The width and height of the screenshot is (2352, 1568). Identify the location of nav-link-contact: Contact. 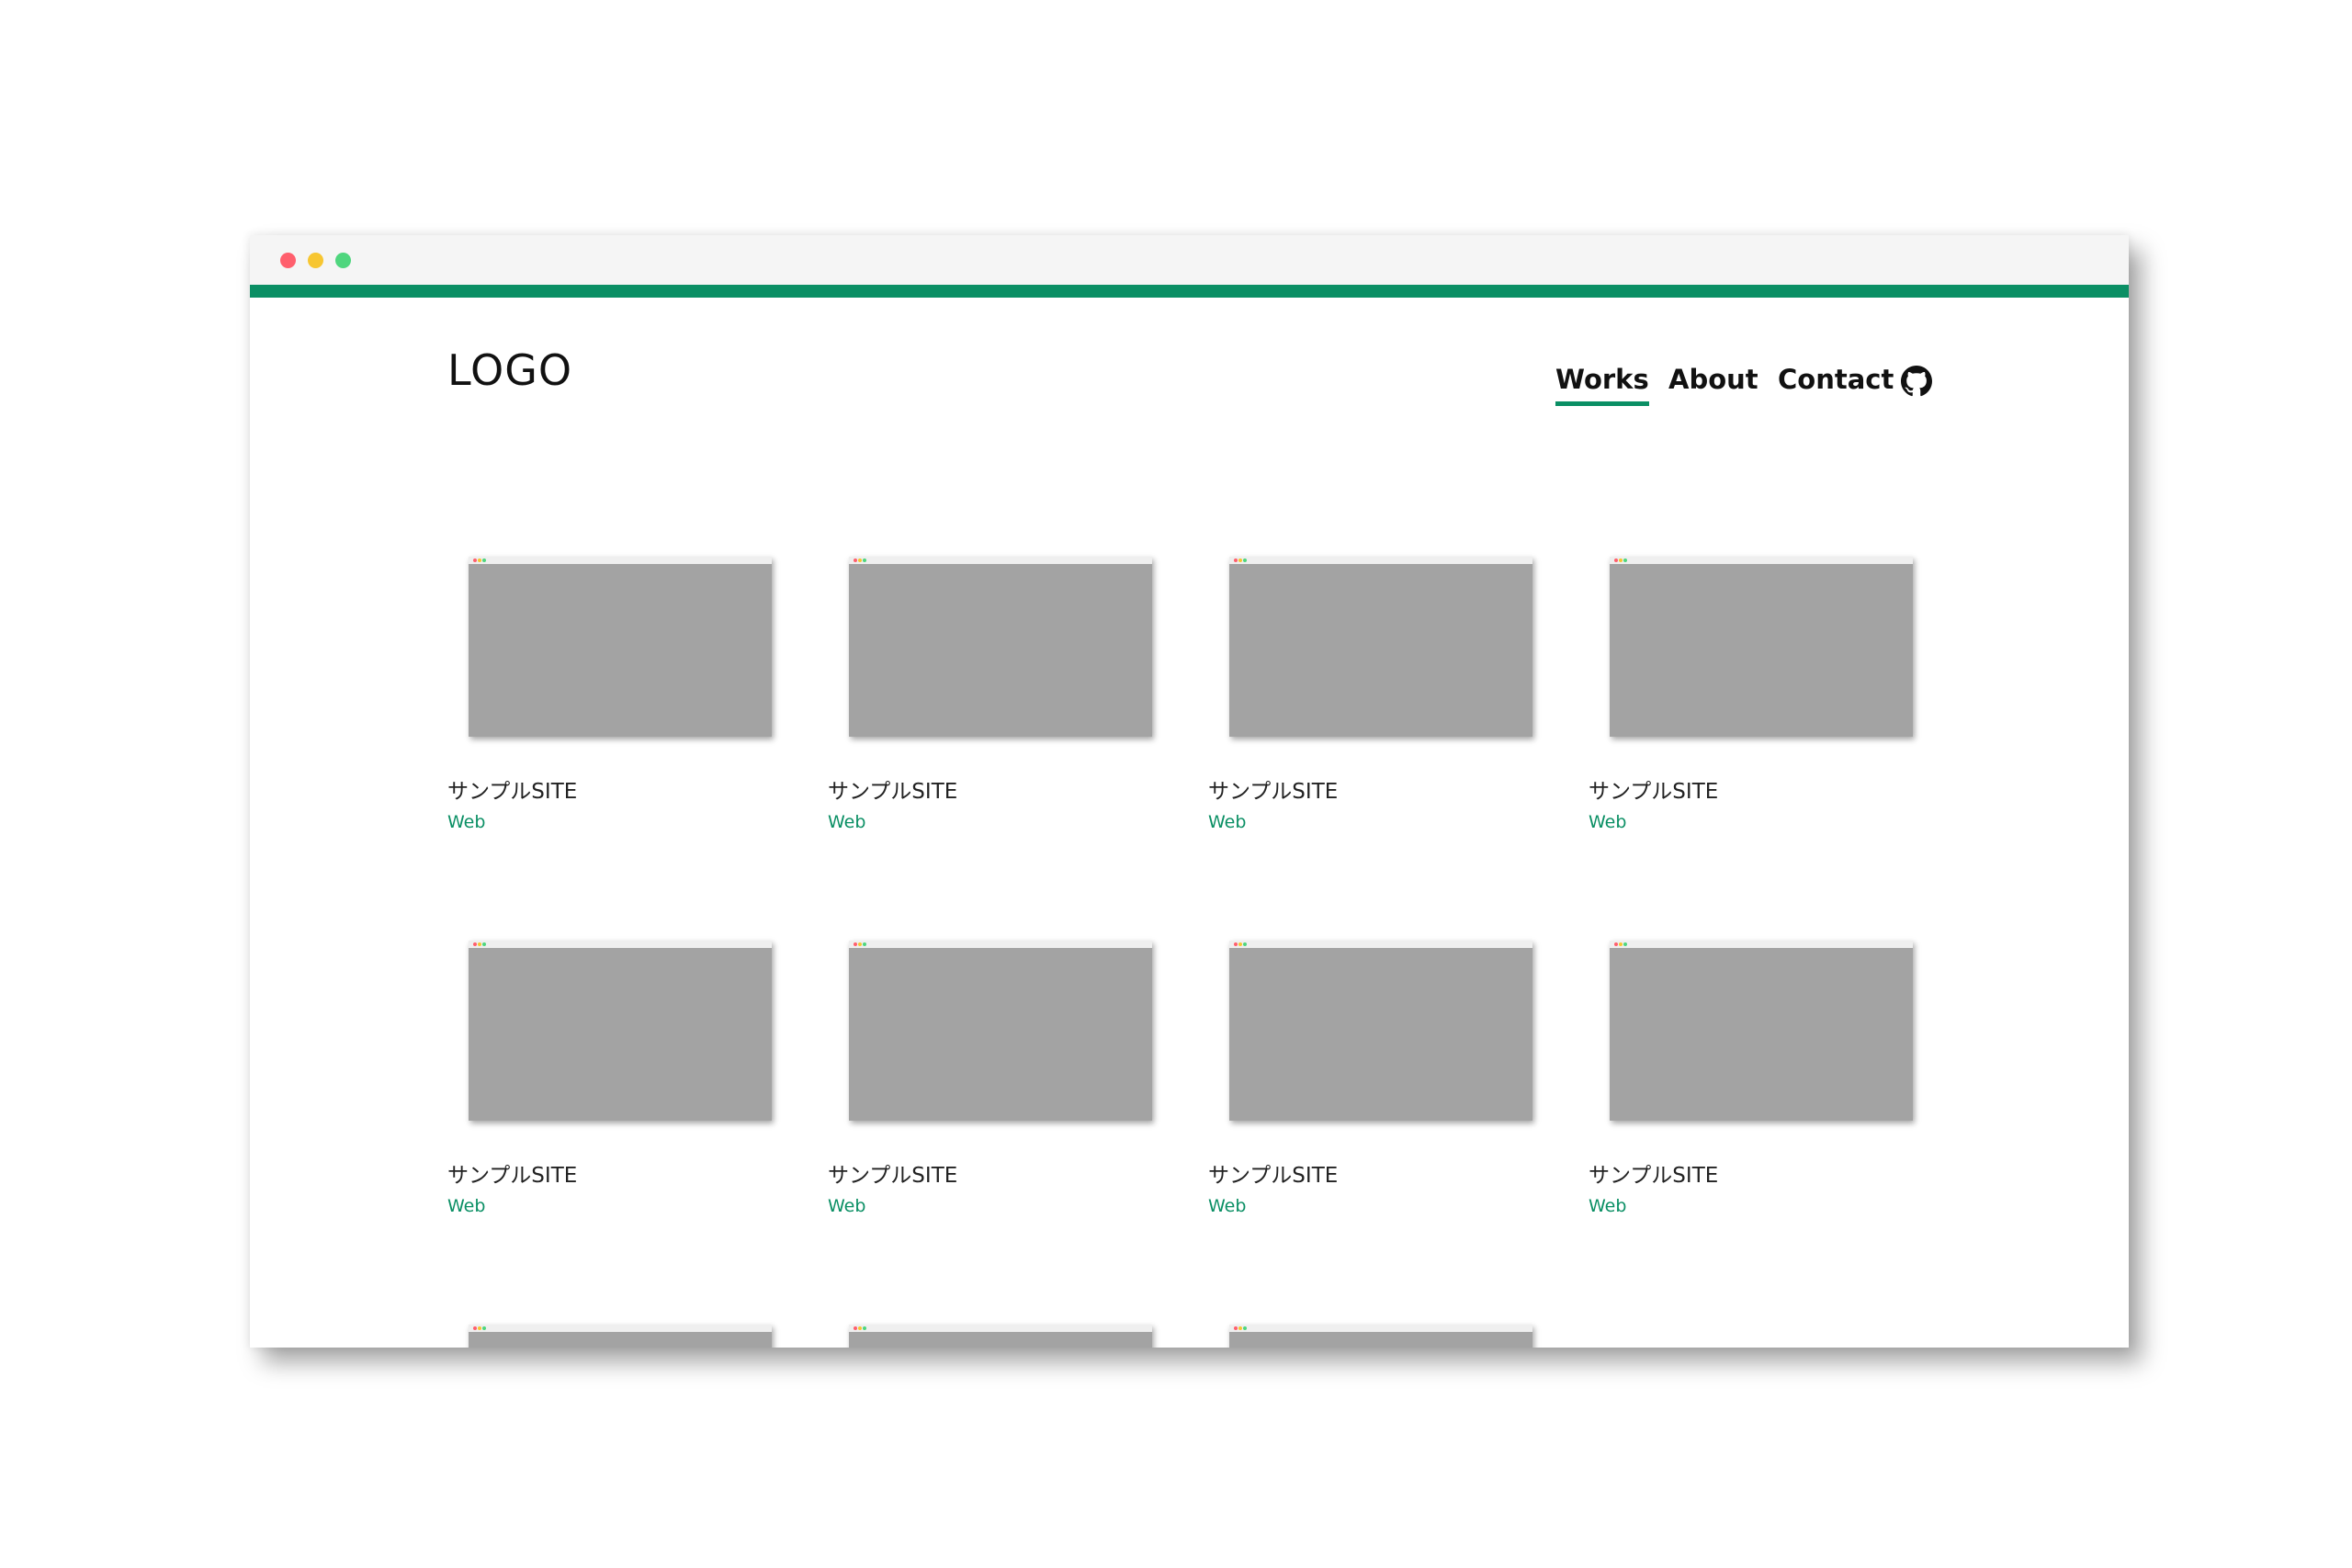
(1836, 380).